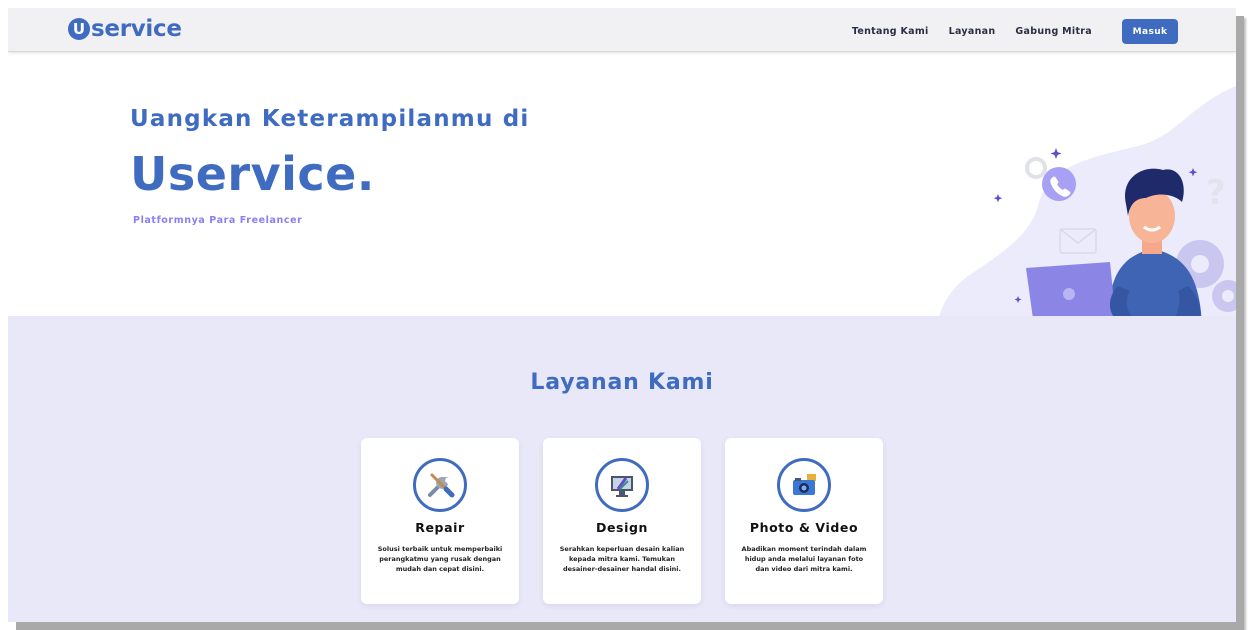 Image resolution: width=1253 pixels, height=630 pixels. What do you see at coordinates (440, 527) in the screenshot?
I see `service-card-title: Repair` at bounding box center [440, 527].